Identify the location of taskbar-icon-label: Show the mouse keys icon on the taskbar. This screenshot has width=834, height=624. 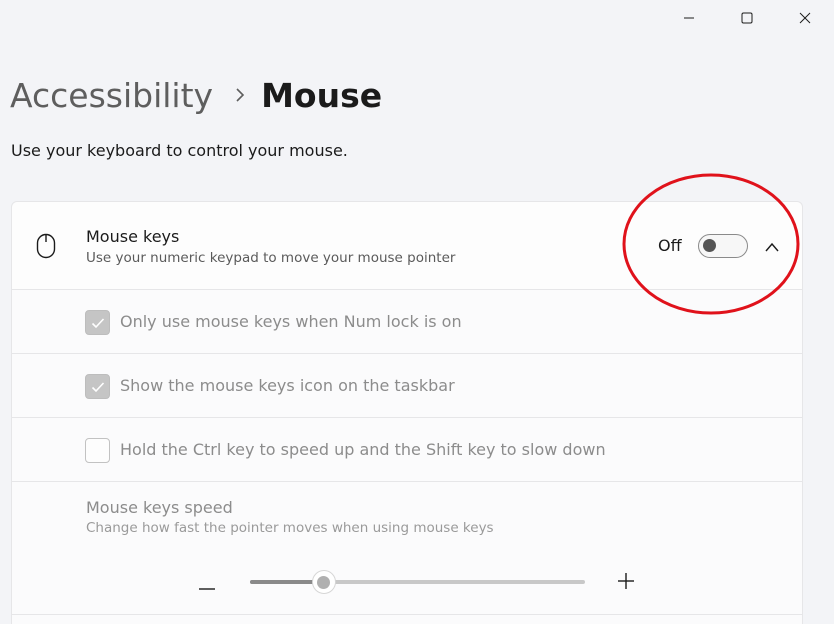
(287, 385).